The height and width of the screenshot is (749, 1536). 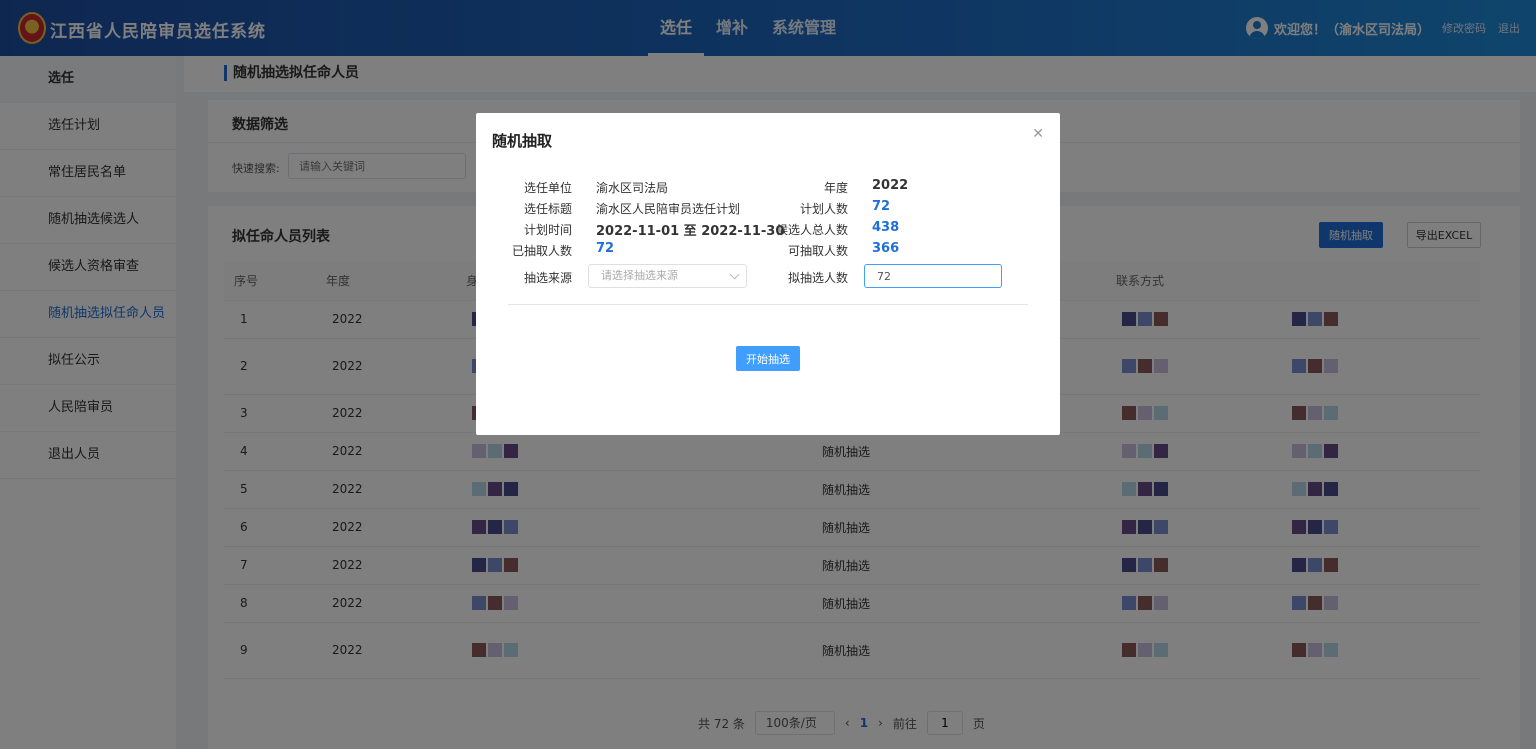 What do you see at coordinates (1038, 134) in the screenshot?
I see `close-icon: ✕` at bounding box center [1038, 134].